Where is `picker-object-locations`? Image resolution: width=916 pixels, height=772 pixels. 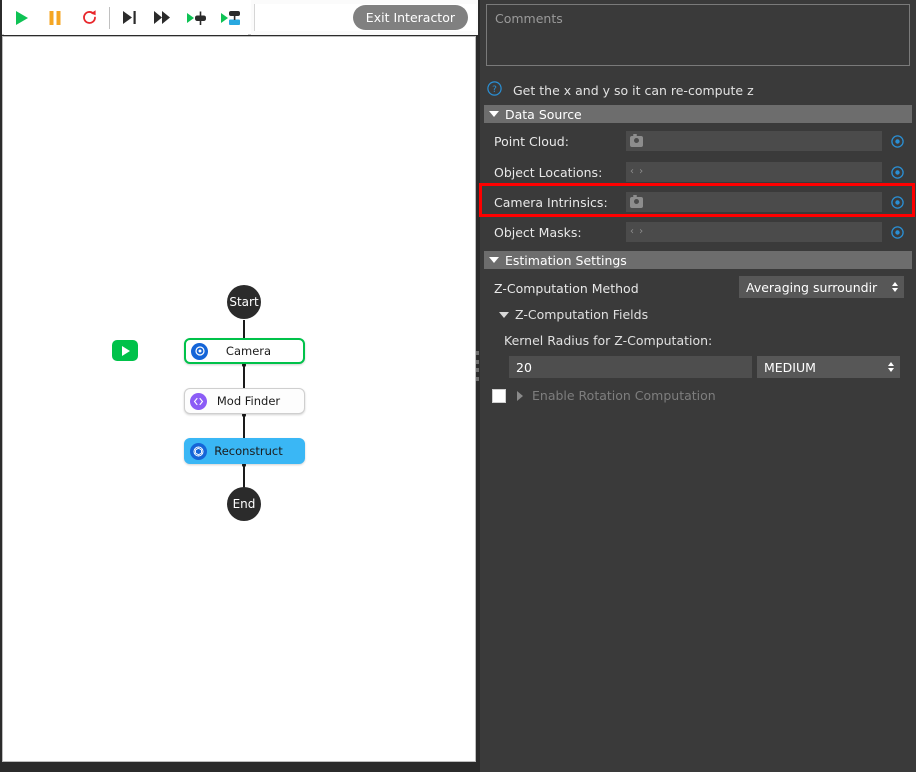
picker-object-locations is located at coordinates (897, 172).